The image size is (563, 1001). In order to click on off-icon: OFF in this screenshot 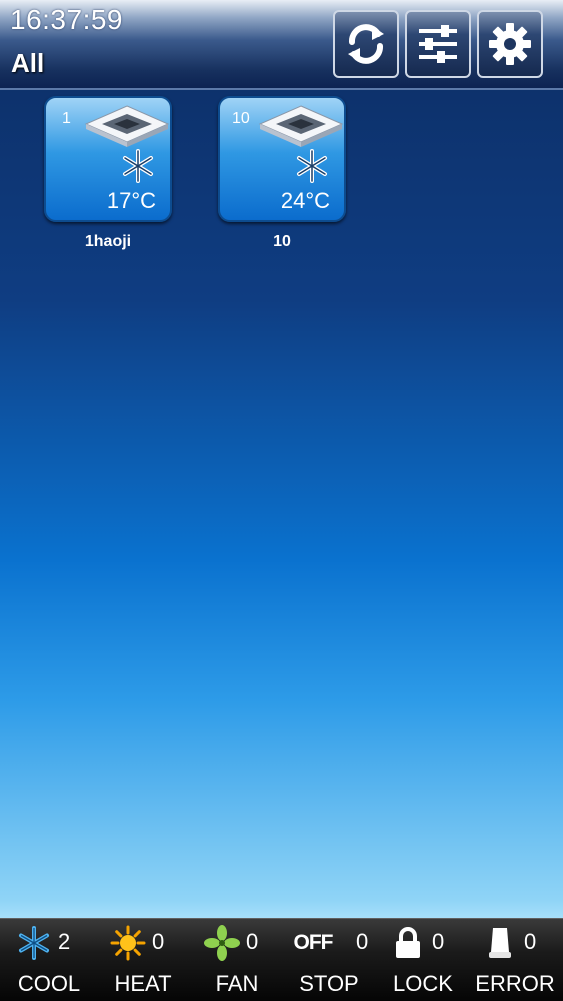, I will do `click(313, 943)`.